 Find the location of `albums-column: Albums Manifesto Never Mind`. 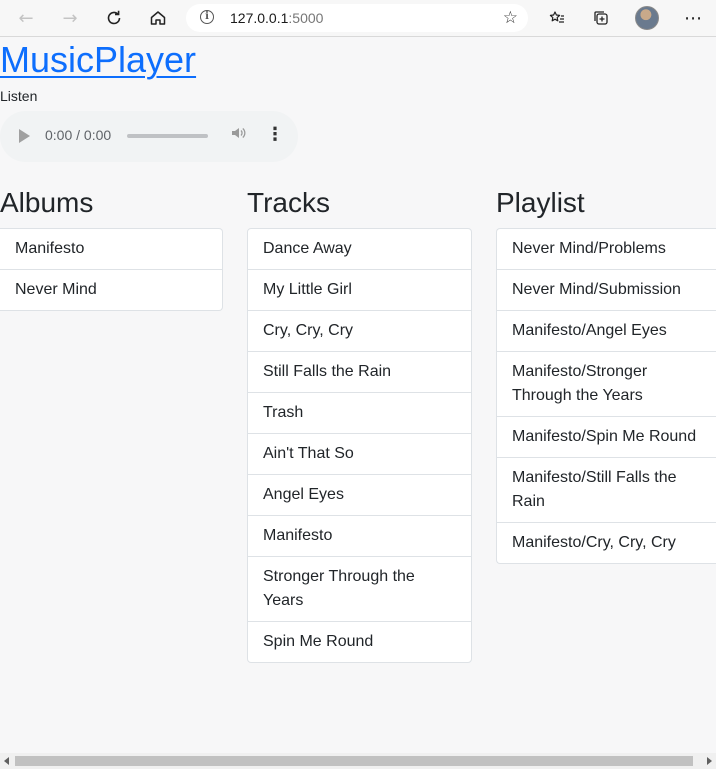

albums-column: Albums Manifesto Never Mind is located at coordinates (111, 247).